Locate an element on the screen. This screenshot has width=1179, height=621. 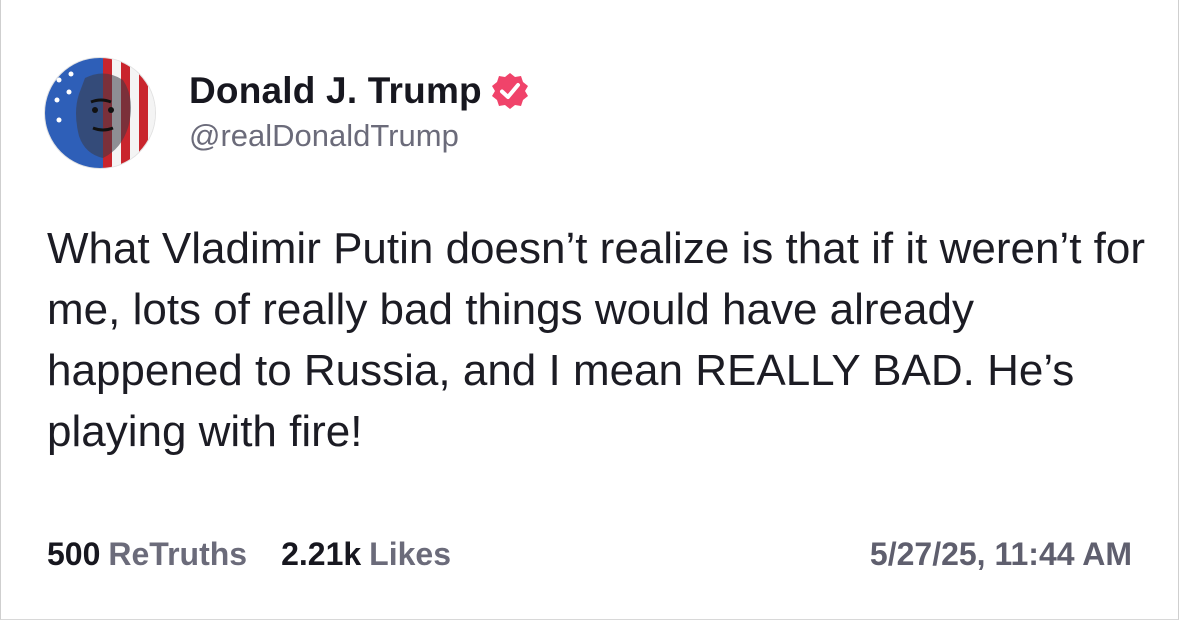
profile-avatar is located at coordinates (100, 113).